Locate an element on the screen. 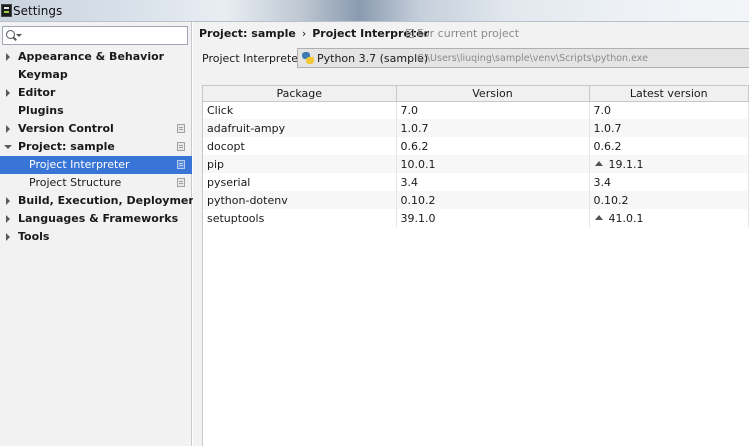 This screenshot has width=749, height=446. sidebar-item-label: Project: sample is located at coordinates (66, 146).